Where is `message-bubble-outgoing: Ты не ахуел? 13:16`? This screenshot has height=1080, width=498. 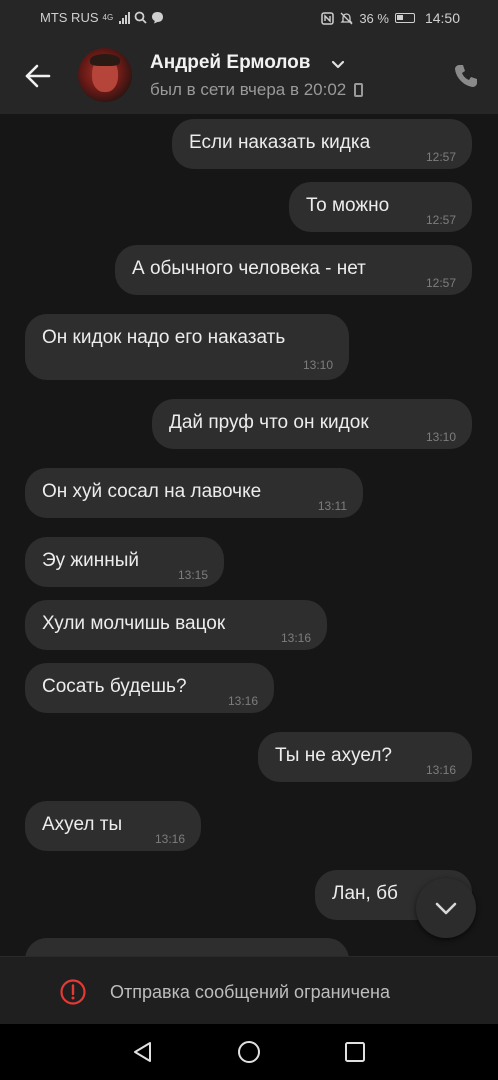 message-bubble-outgoing: Ты не ахуел? 13:16 is located at coordinates (365, 757).